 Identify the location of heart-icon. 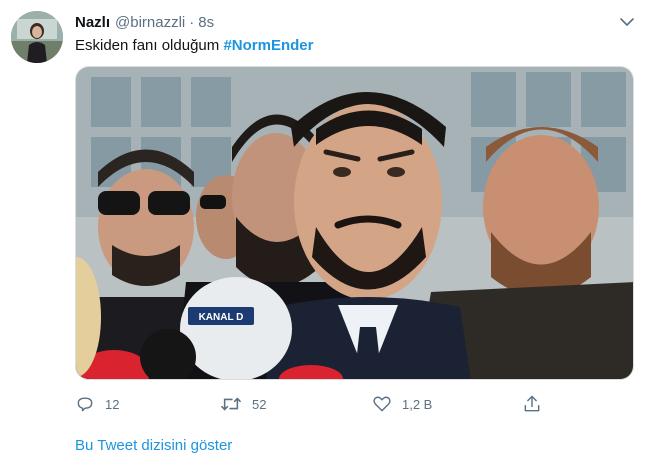
(382, 404).